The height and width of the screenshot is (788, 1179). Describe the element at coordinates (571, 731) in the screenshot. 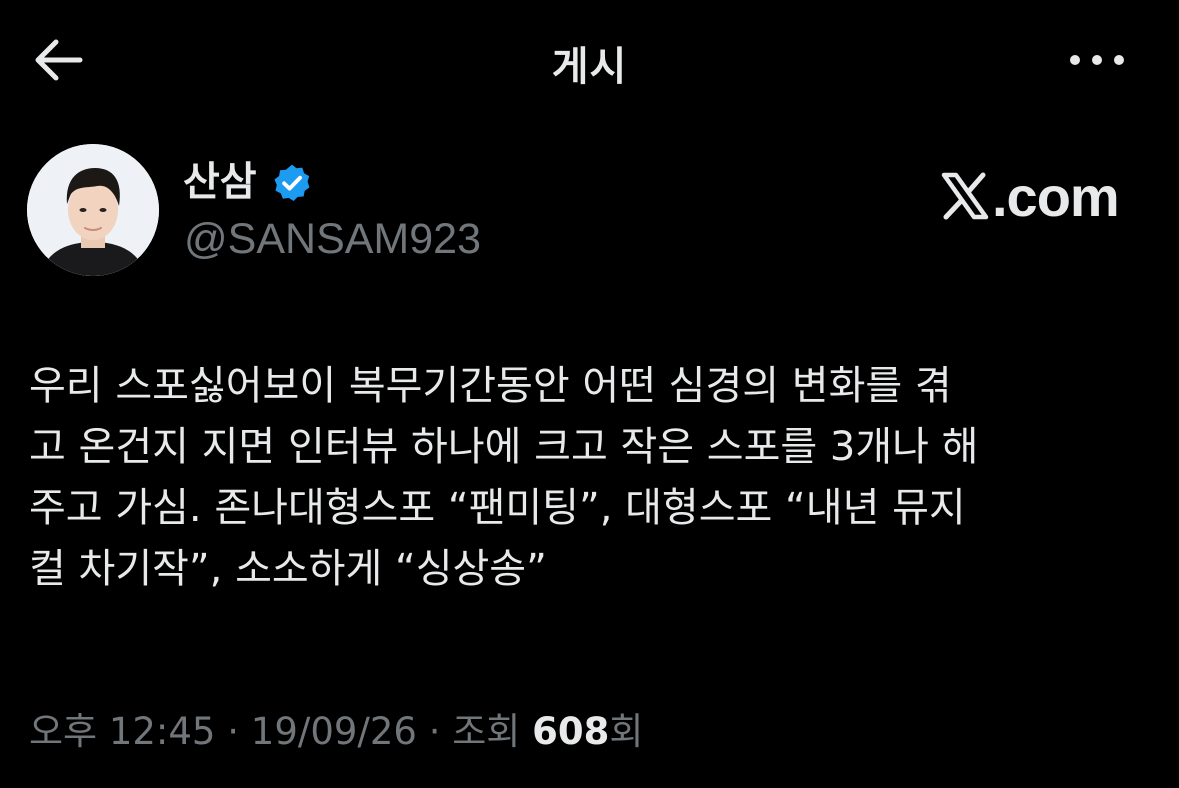

I see `views-count: 608` at that location.